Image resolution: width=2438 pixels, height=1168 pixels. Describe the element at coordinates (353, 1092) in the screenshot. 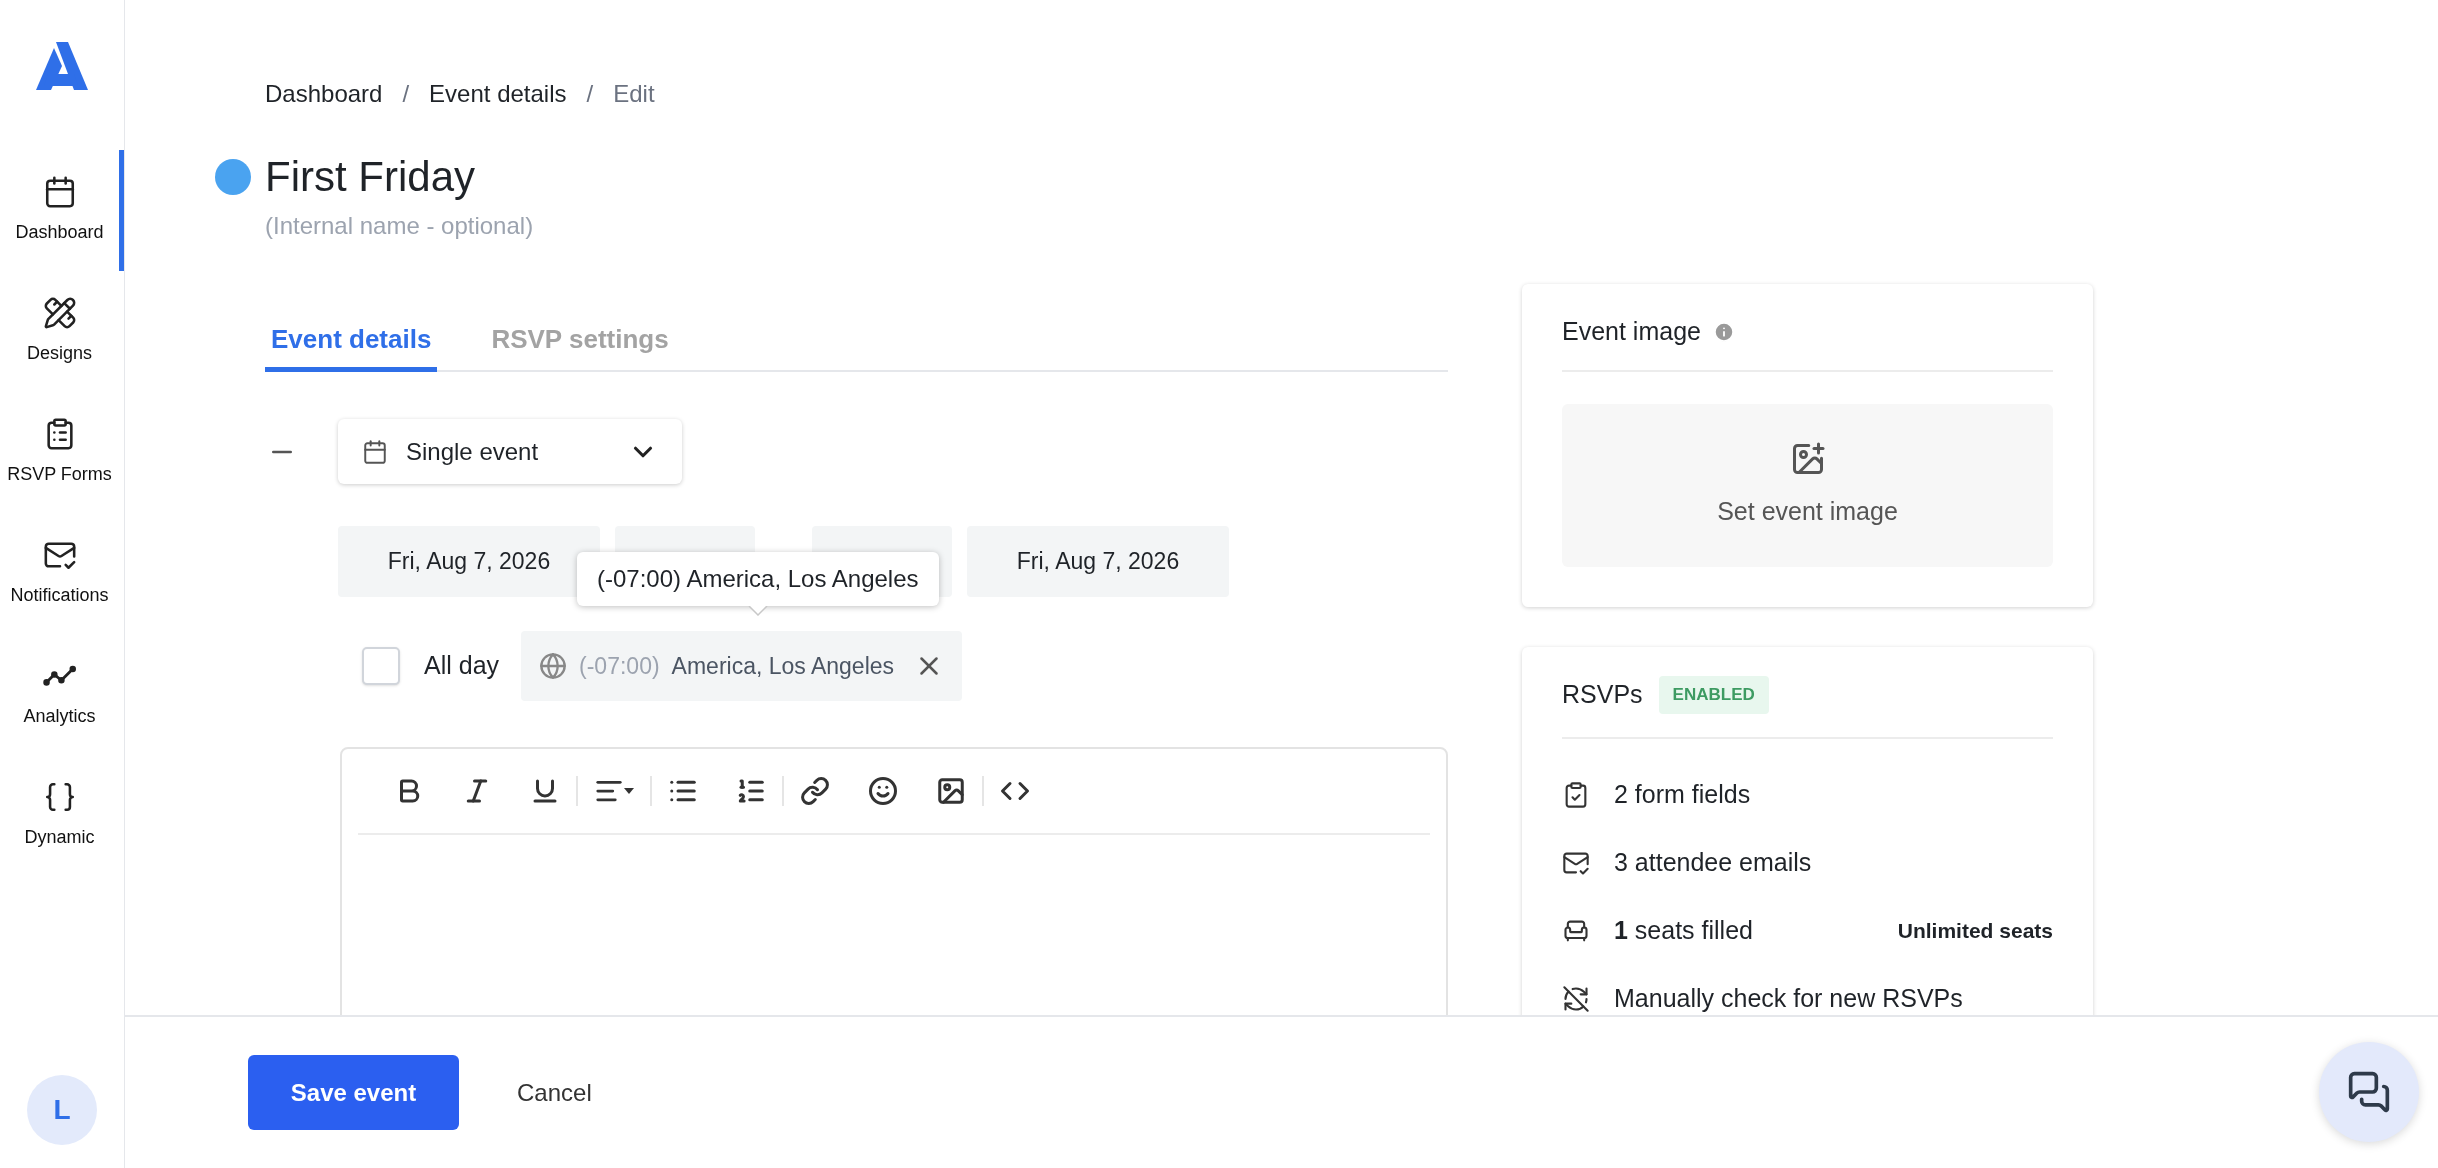

I see `save-button: Save event` at that location.